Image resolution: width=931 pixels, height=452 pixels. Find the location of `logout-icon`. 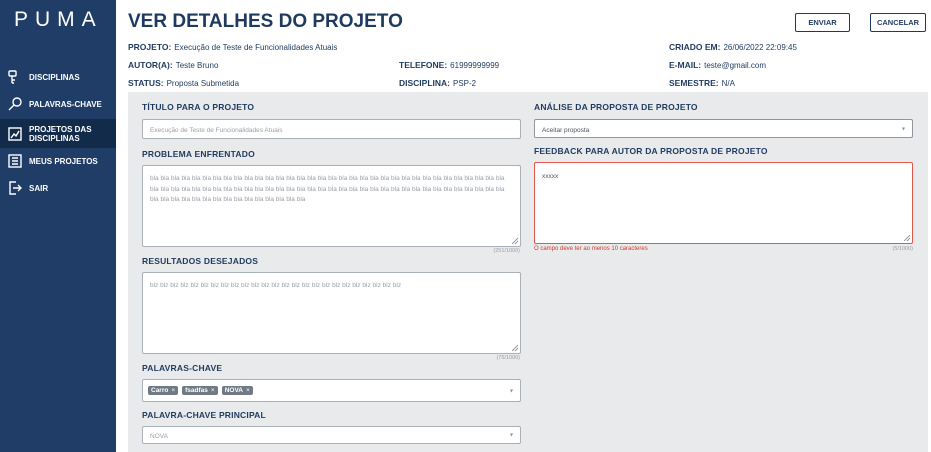

logout-icon is located at coordinates (15, 188).